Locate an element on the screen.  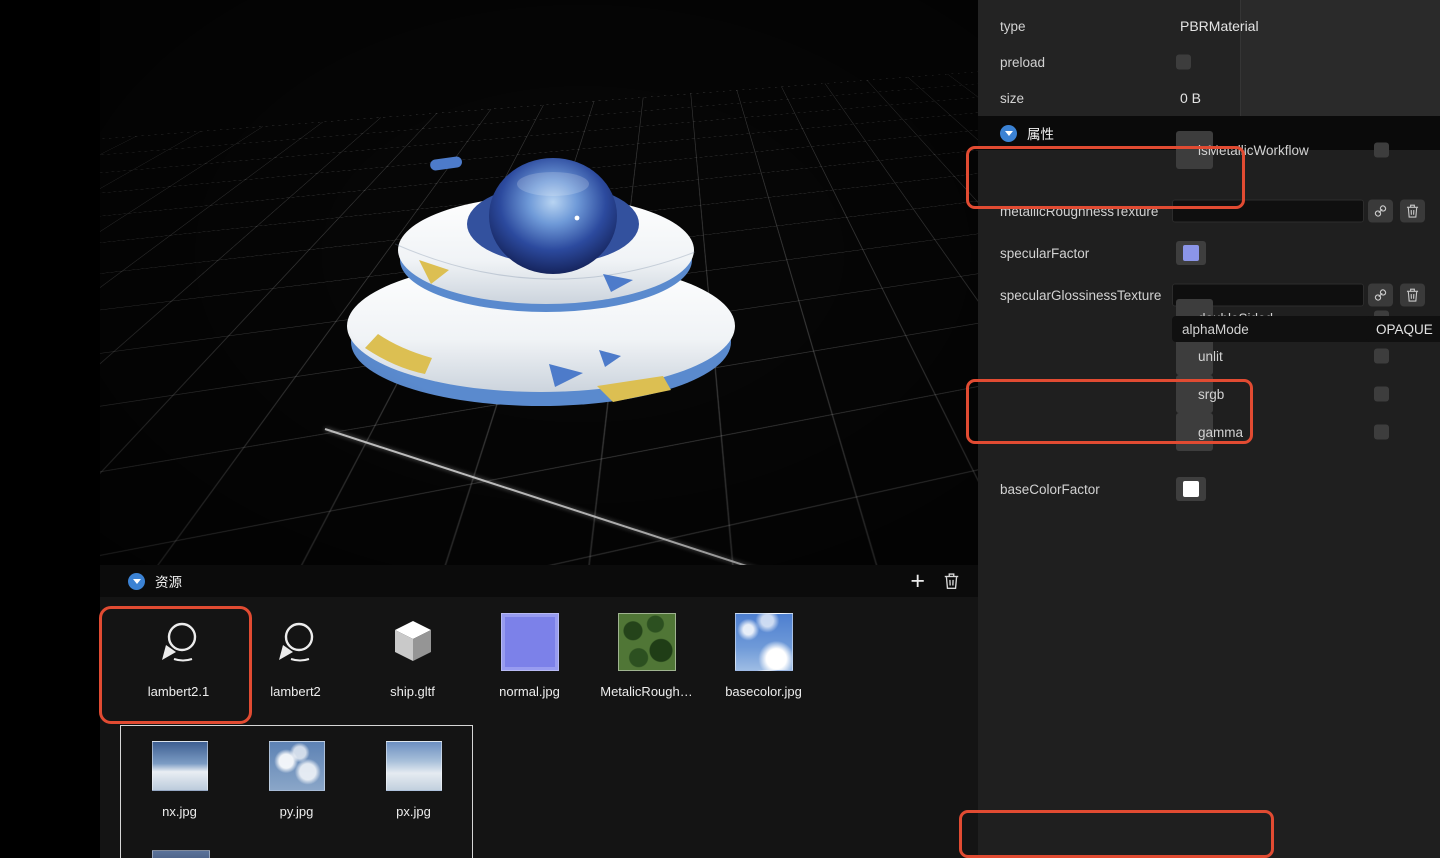
metallicRoughnessTexture-link-button is located at coordinates (1380, 211).